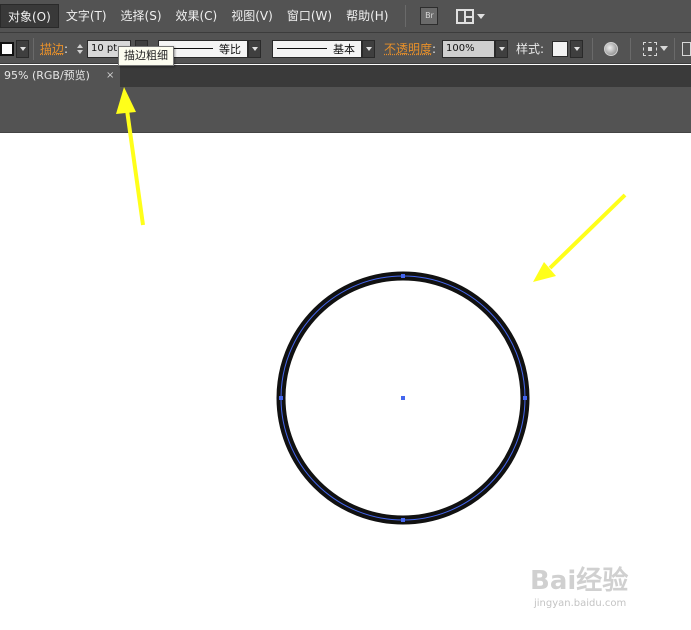 This screenshot has width=691, height=630. I want to click on close-icon: ×, so click(110, 76).